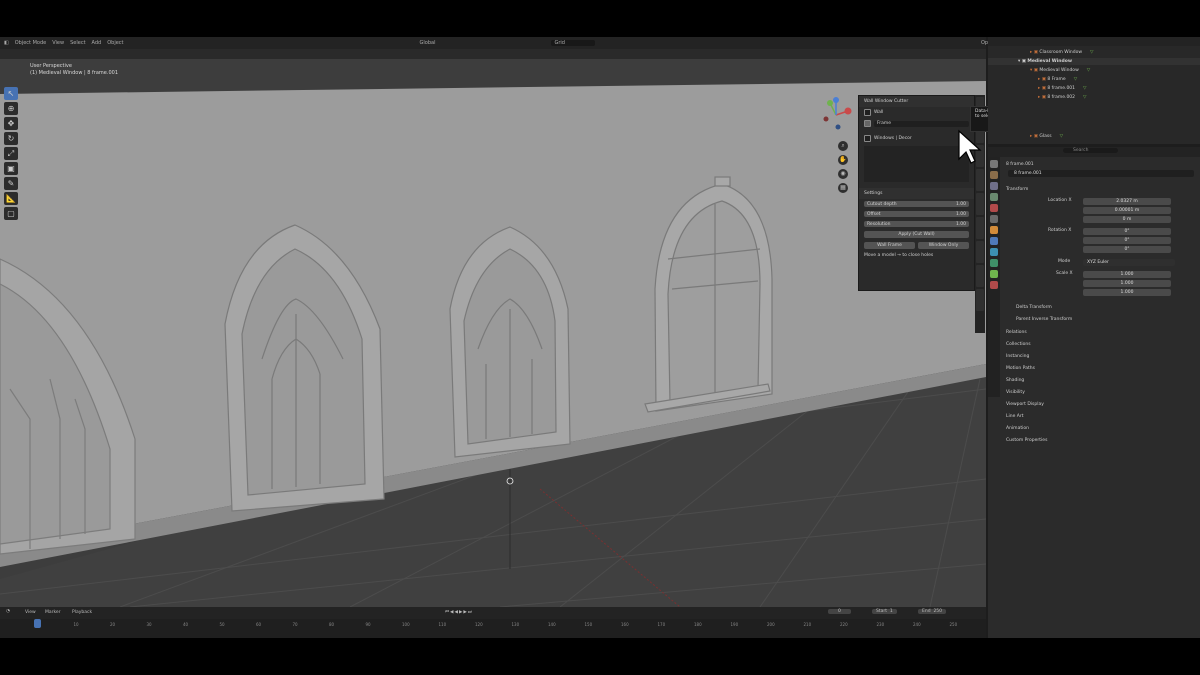 This screenshot has height=675, width=1200. I want to click on render-tab-icon, so click(994, 175).